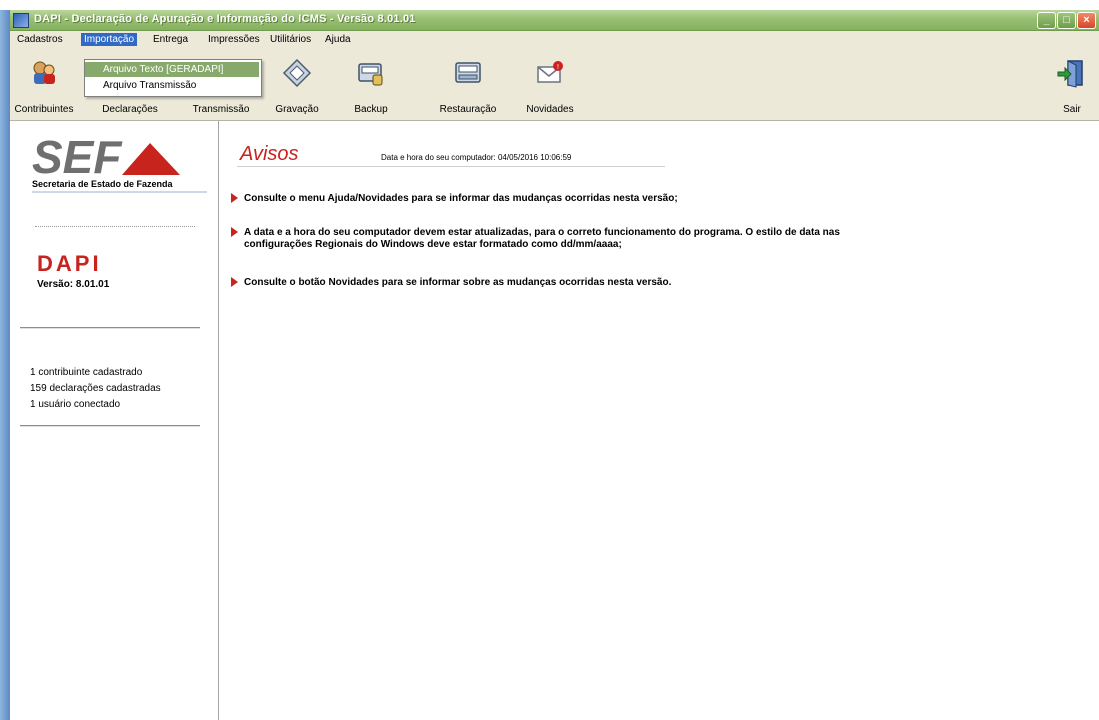 This screenshot has height=720, width=1099. Describe the element at coordinates (550, 109) in the screenshot. I see `novidades-label: Novidades` at that location.